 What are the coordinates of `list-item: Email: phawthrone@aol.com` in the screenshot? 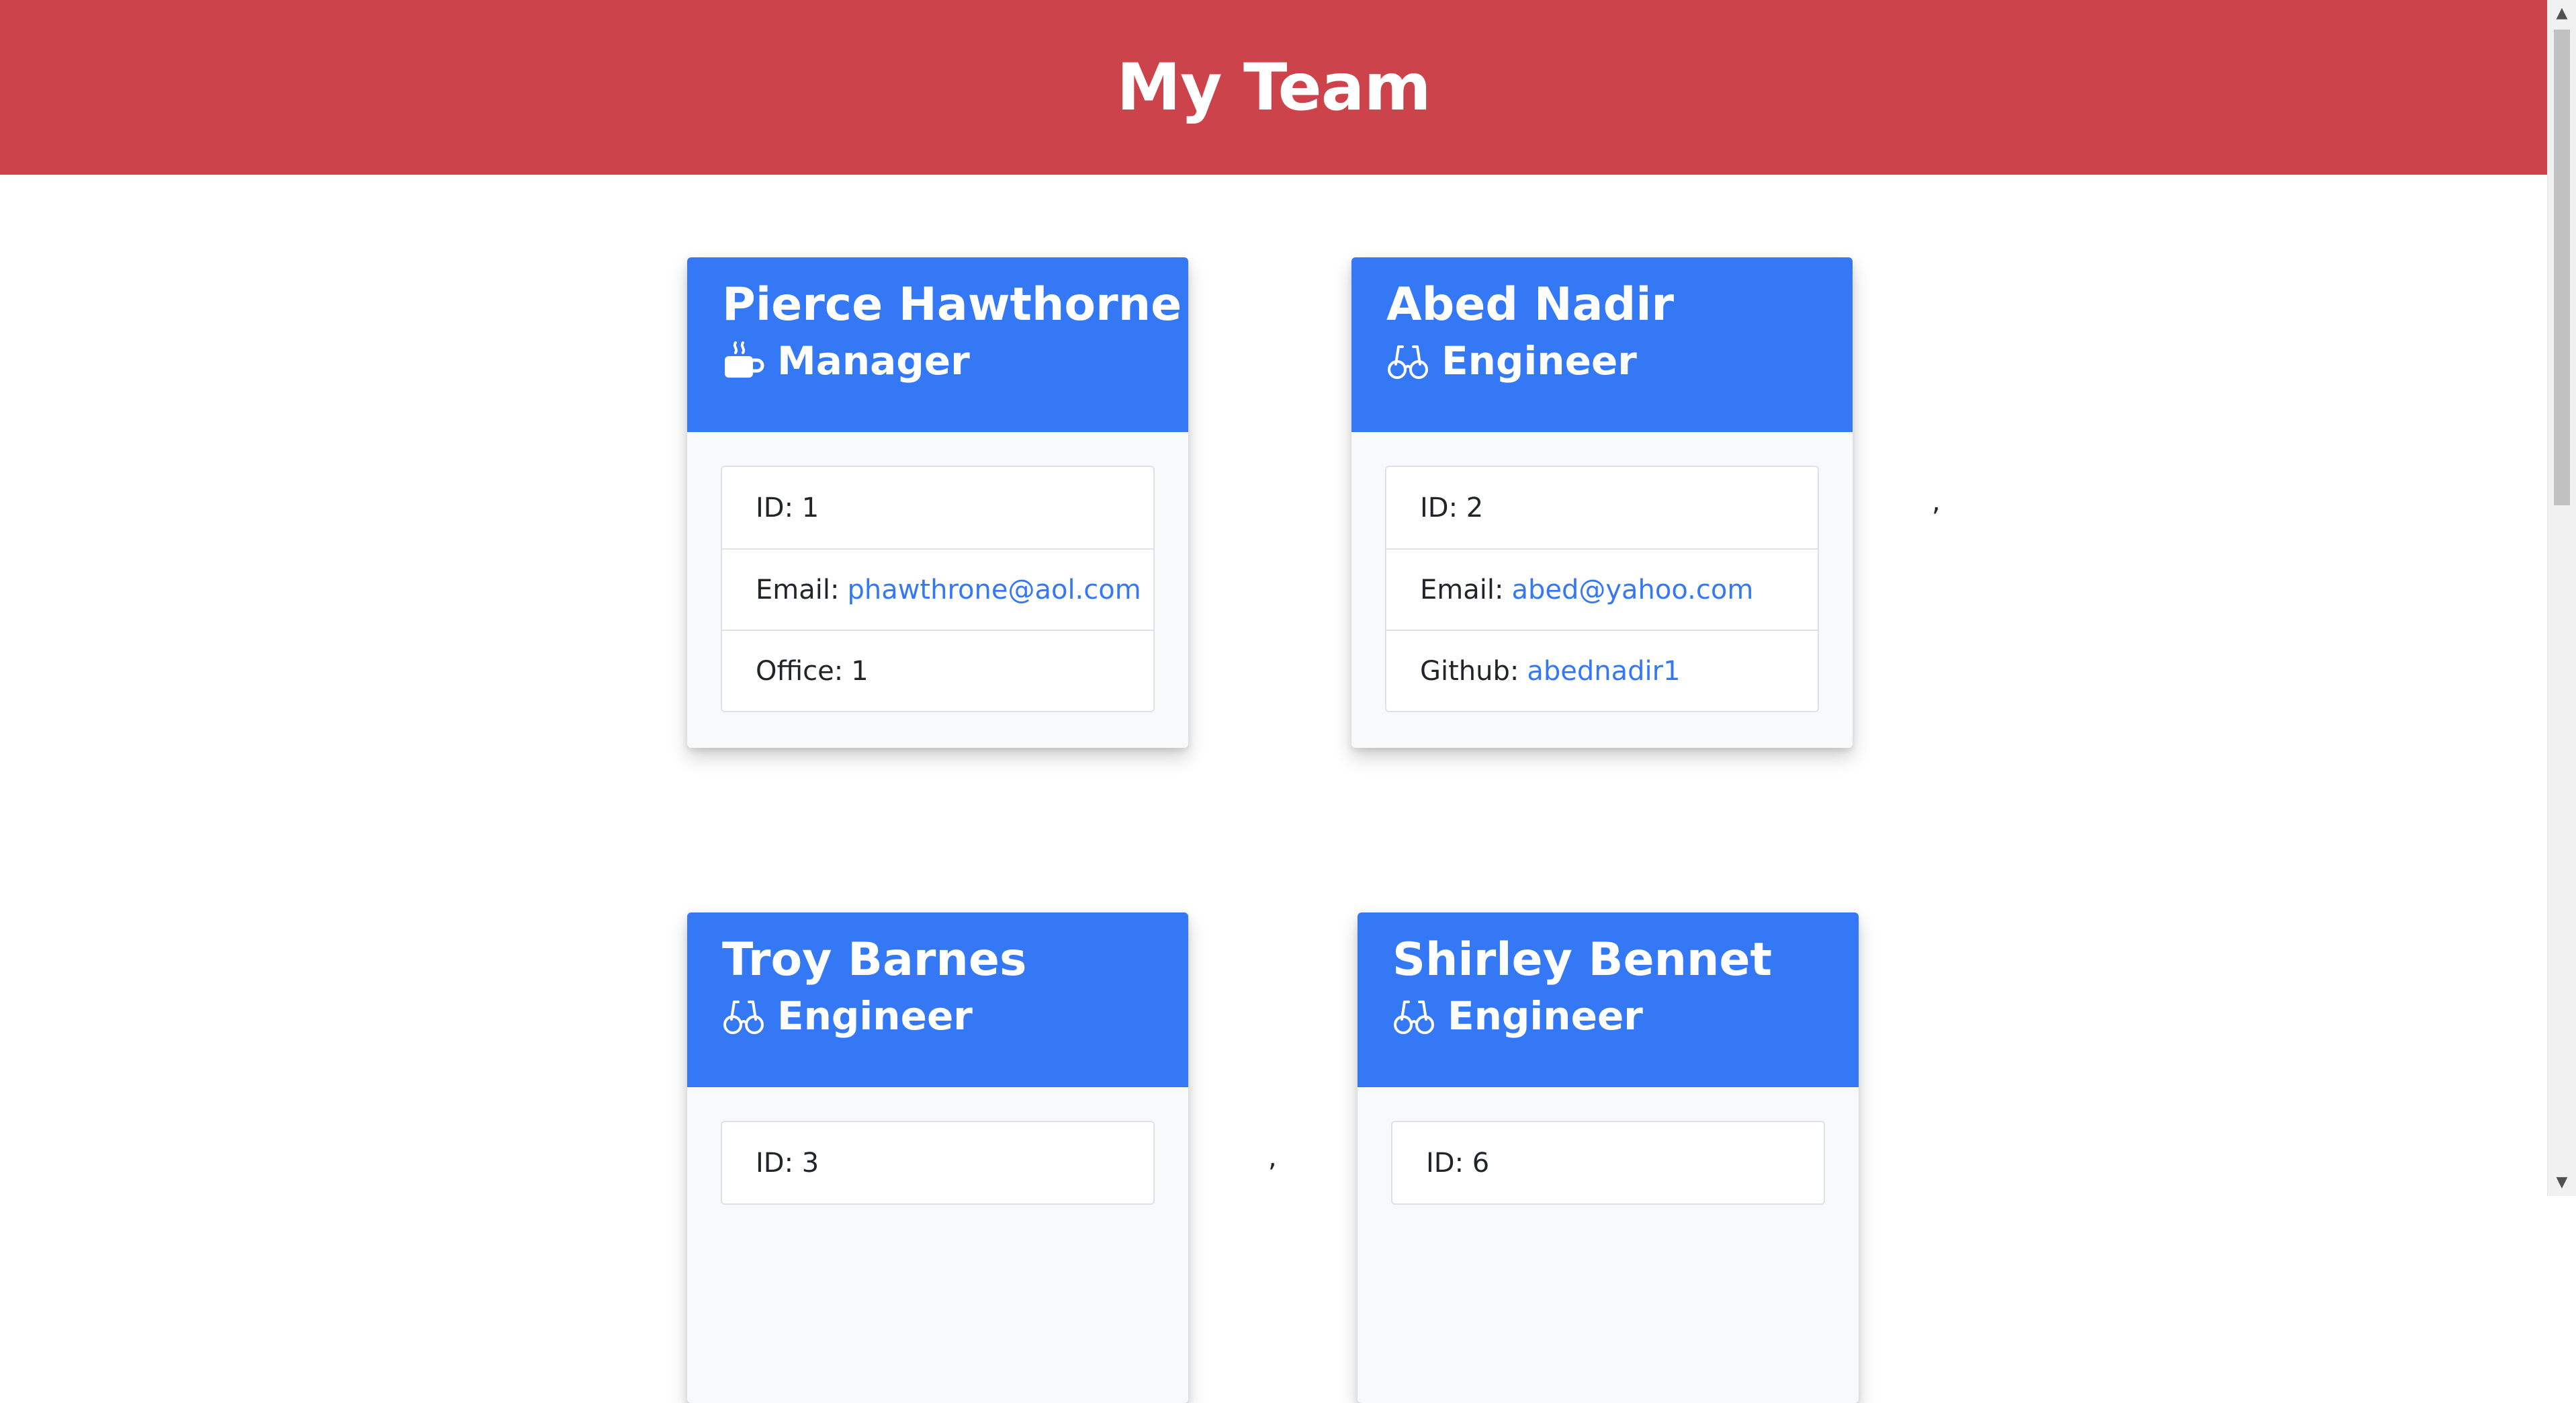 It's located at (938, 589).